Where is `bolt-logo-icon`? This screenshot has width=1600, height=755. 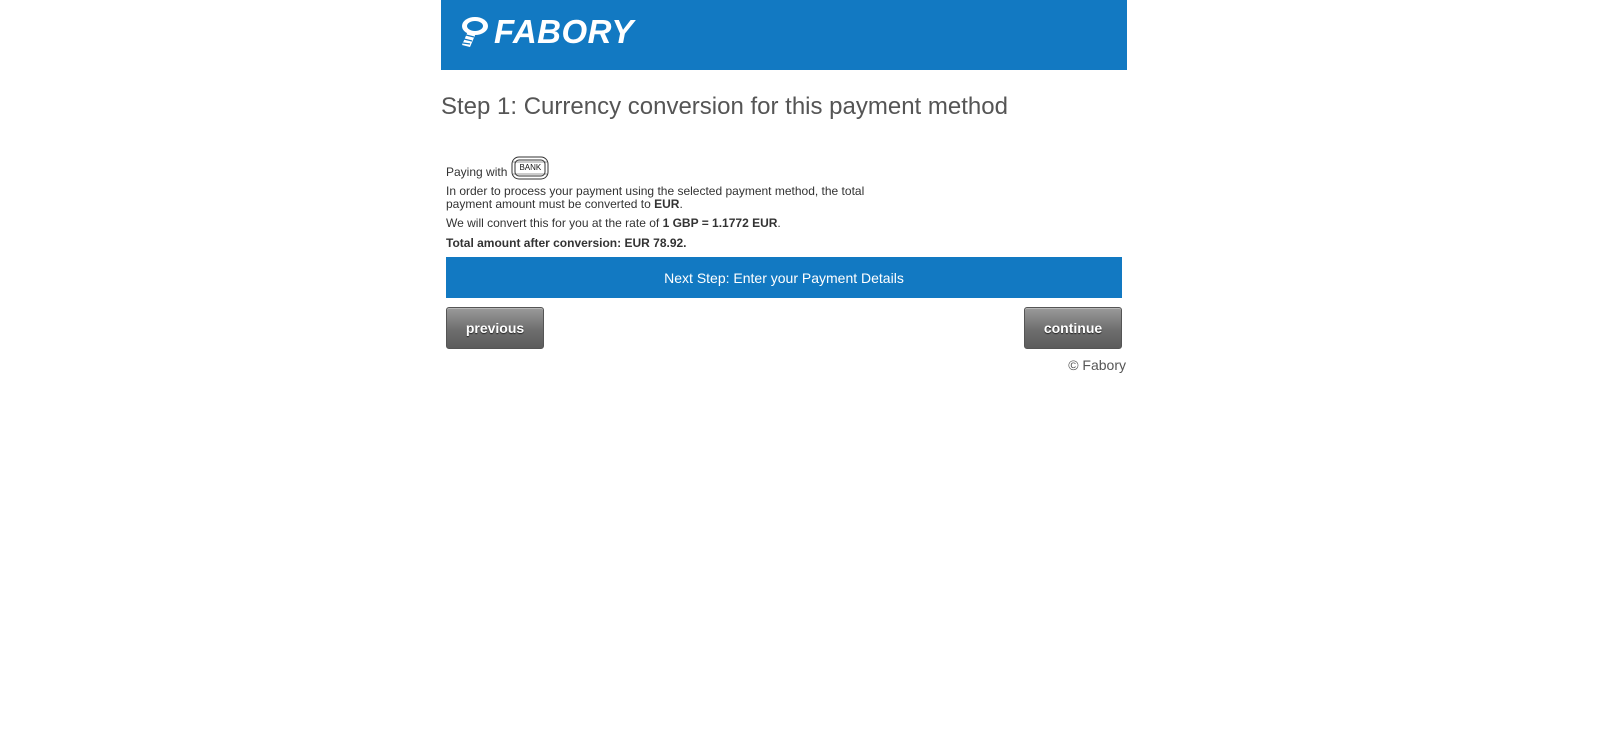
bolt-logo-icon is located at coordinates (475, 32).